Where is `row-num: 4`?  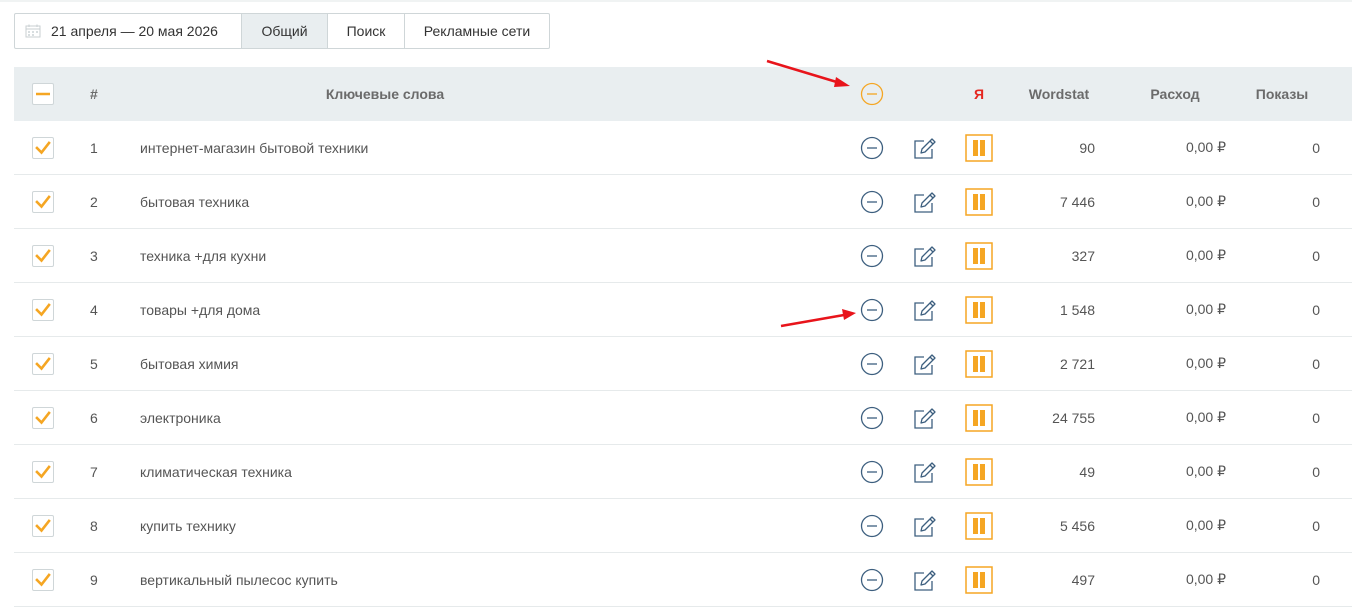 row-num: 4 is located at coordinates (94, 309).